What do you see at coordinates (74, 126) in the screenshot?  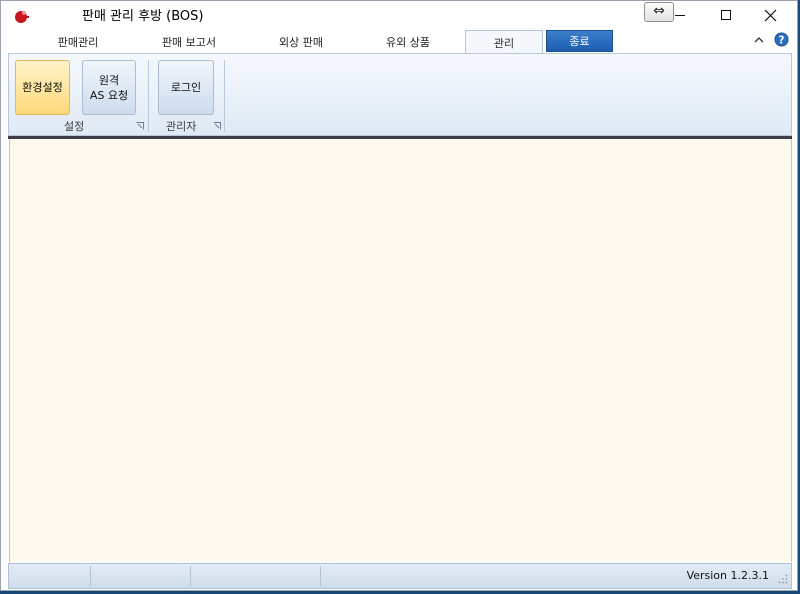 I see `group-label-settings: 설정` at bounding box center [74, 126].